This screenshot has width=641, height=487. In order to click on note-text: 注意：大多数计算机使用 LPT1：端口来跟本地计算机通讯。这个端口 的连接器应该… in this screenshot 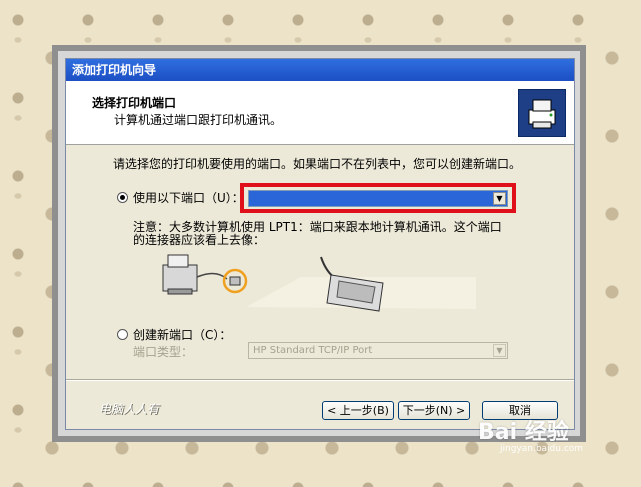, I will do `click(317, 234)`.